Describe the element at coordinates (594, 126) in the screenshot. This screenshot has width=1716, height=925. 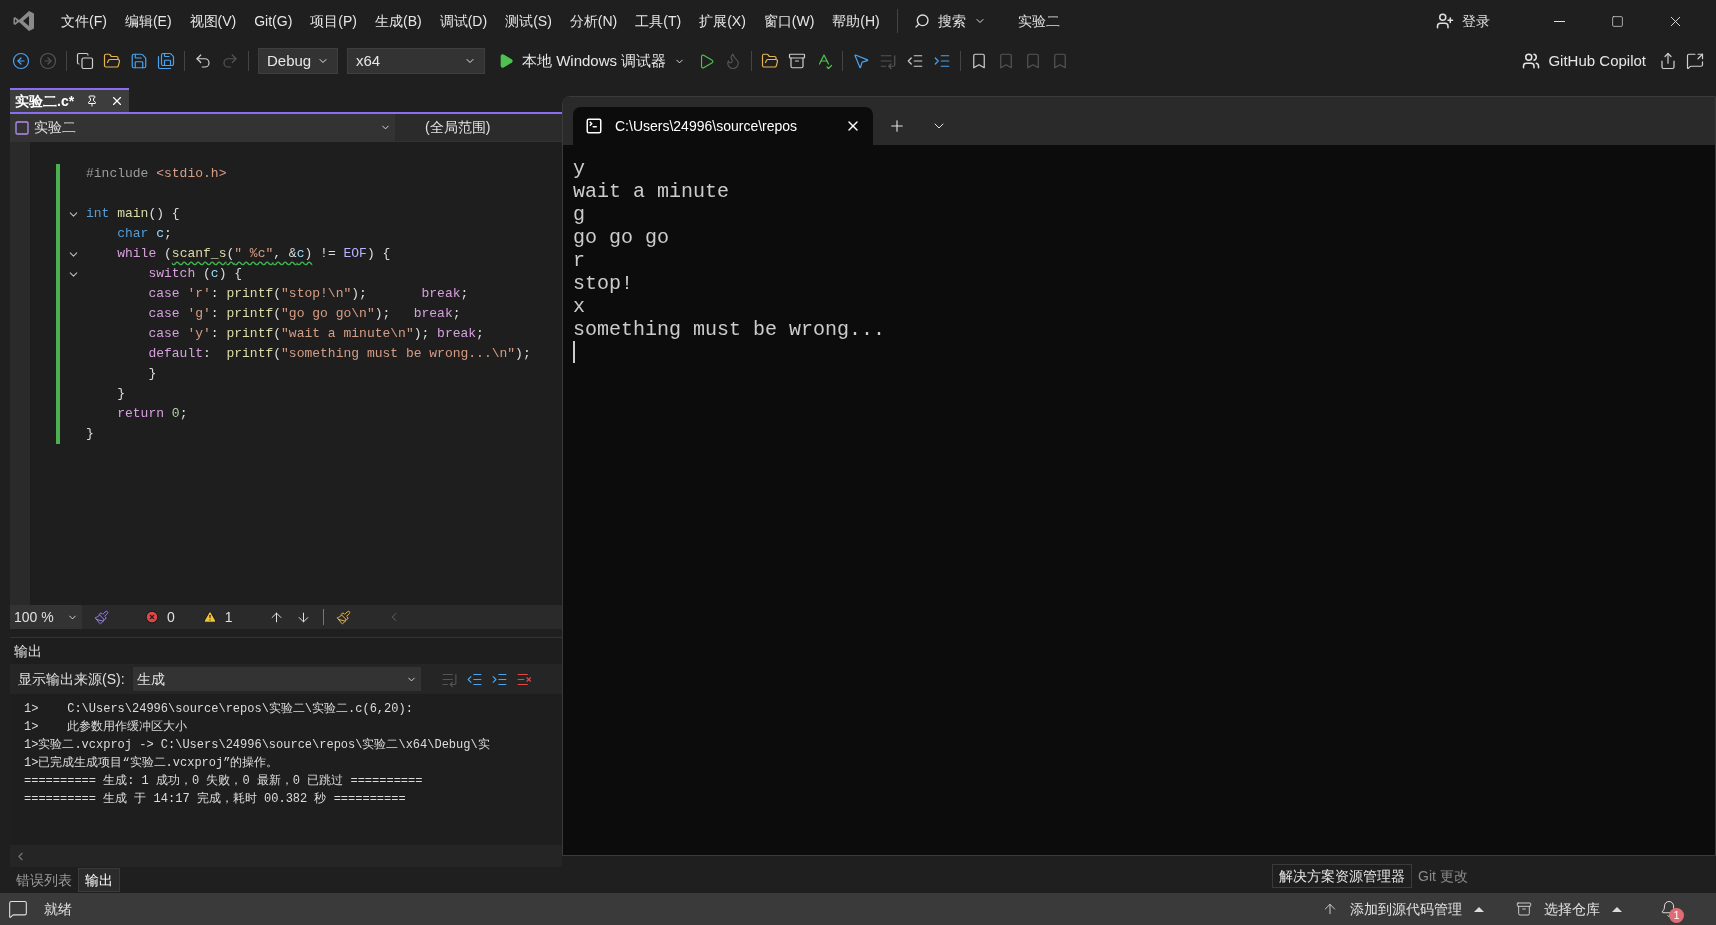
I see `terminal-icon` at that location.